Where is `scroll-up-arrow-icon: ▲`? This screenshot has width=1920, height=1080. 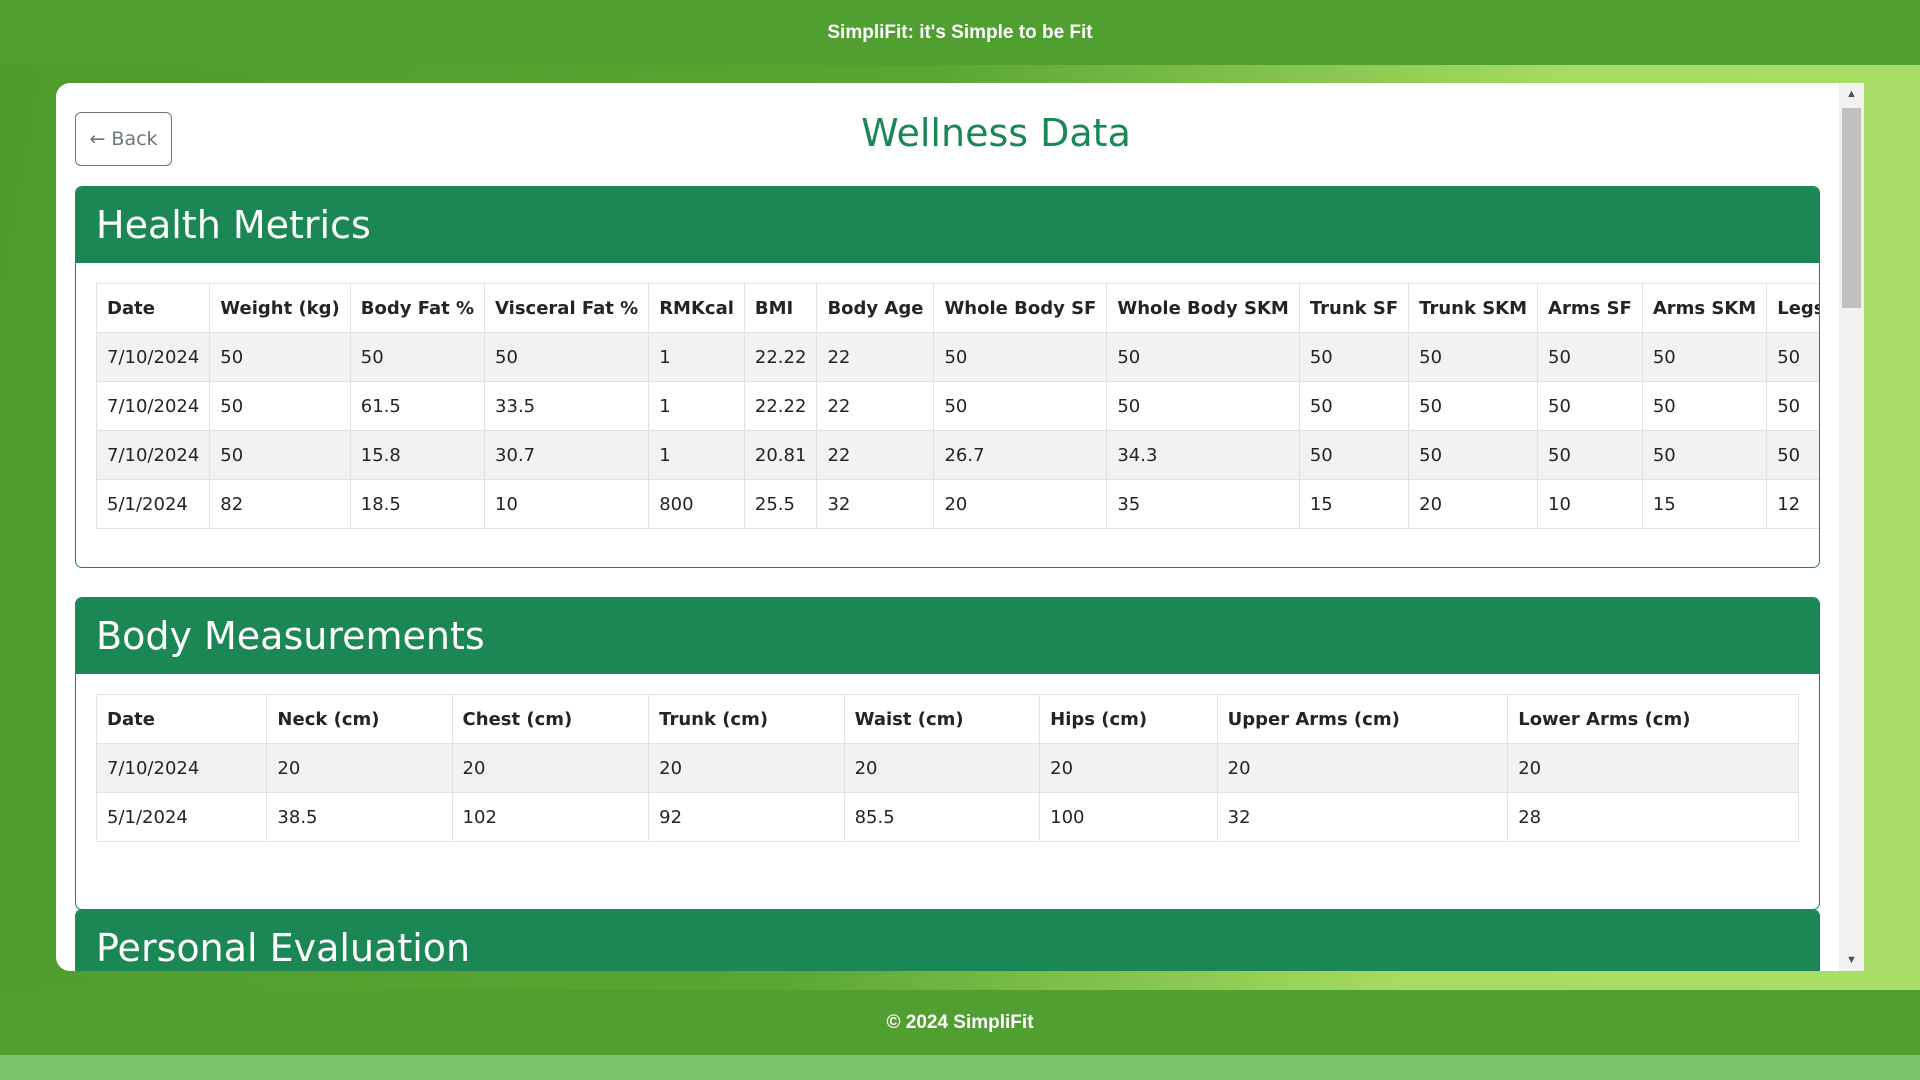
scroll-up-arrow-icon: ▲ is located at coordinates (1851, 94).